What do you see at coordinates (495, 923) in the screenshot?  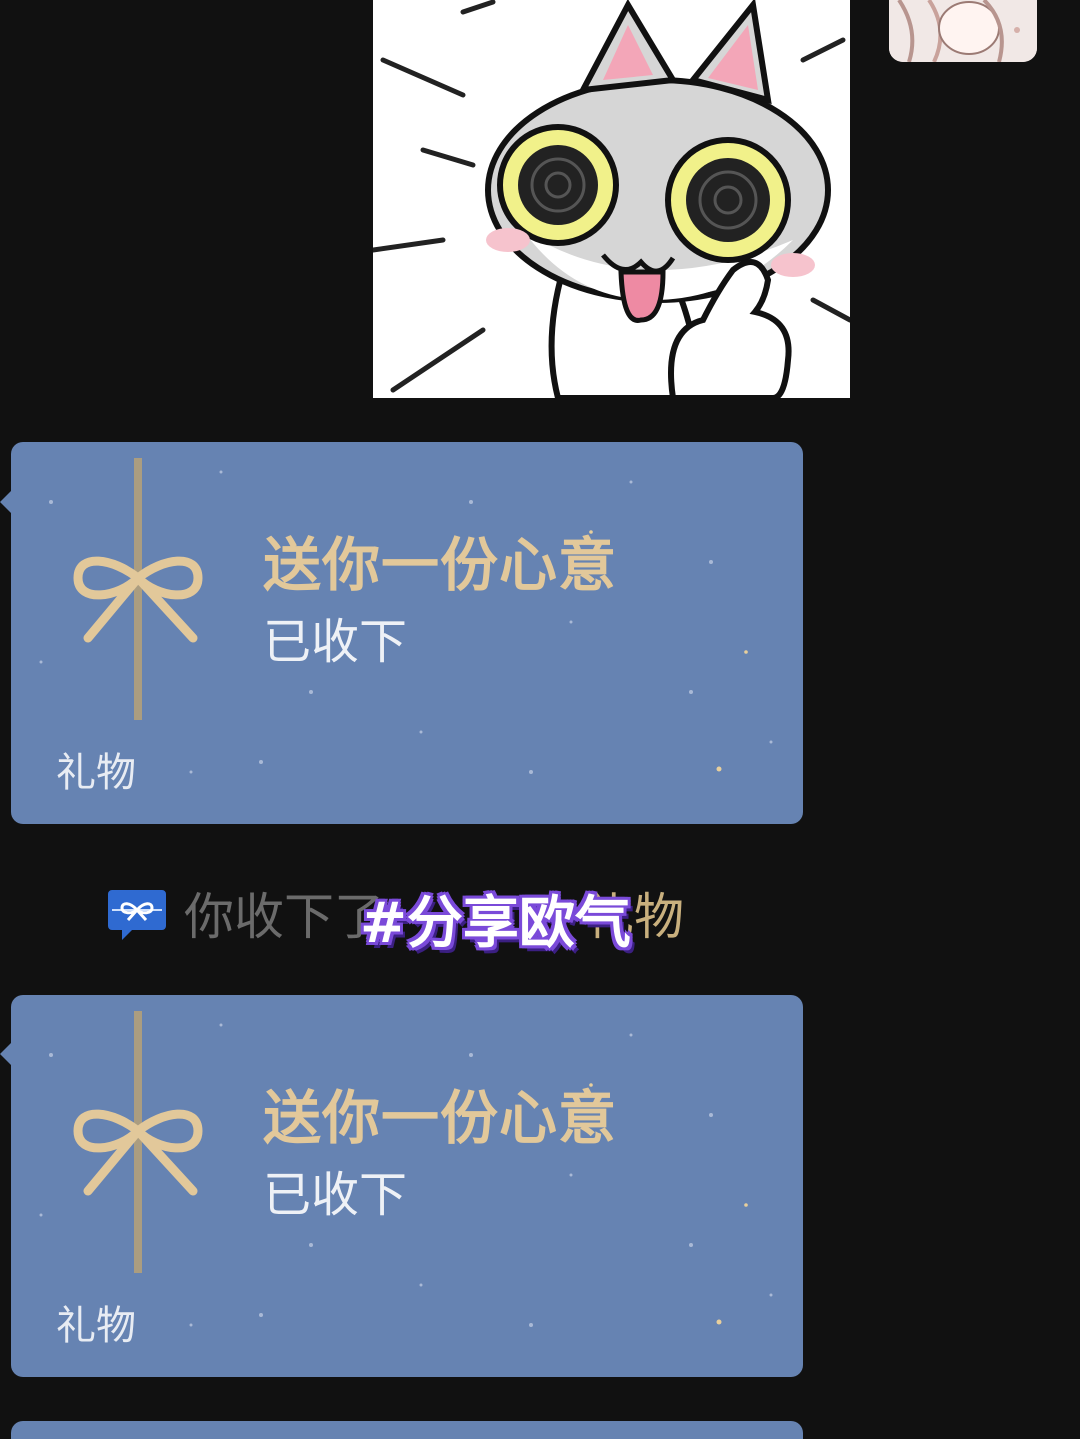 I see `hashtag-overlay: #分享欧气` at bounding box center [495, 923].